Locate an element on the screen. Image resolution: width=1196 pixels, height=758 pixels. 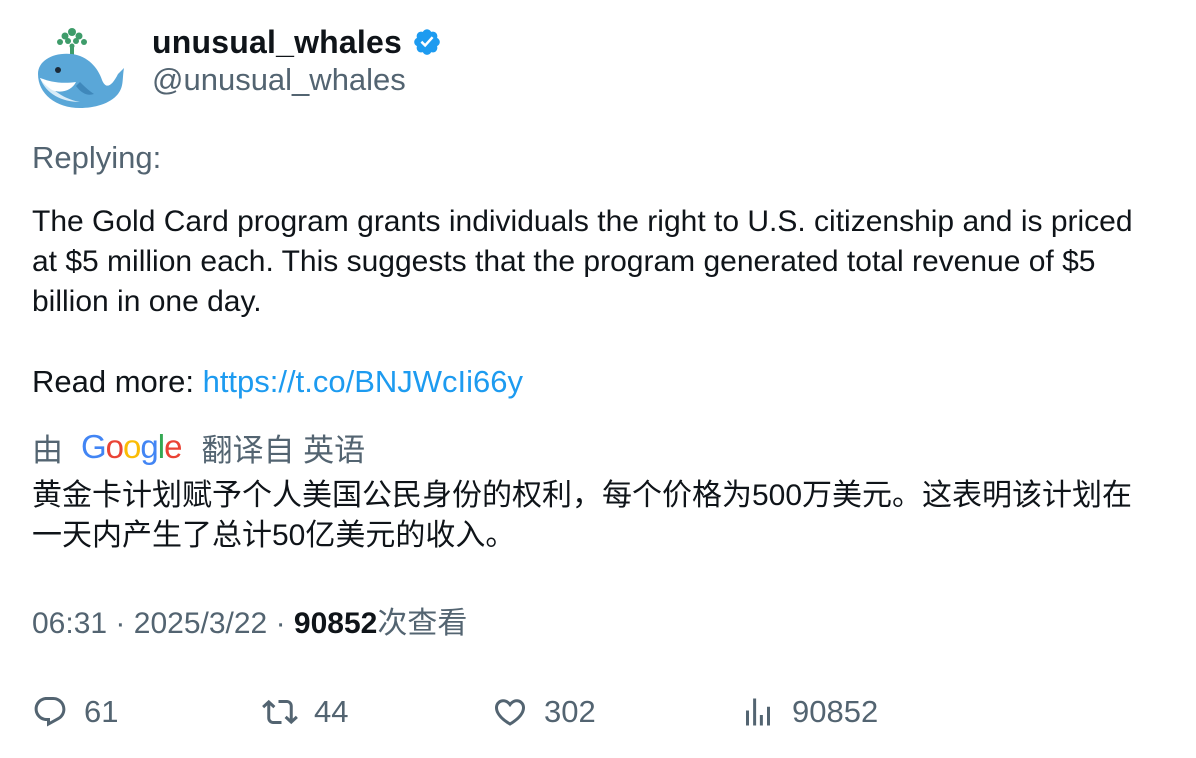
tweet-link: https://t.co/BNJWcIi66y is located at coordinates (363, 381).